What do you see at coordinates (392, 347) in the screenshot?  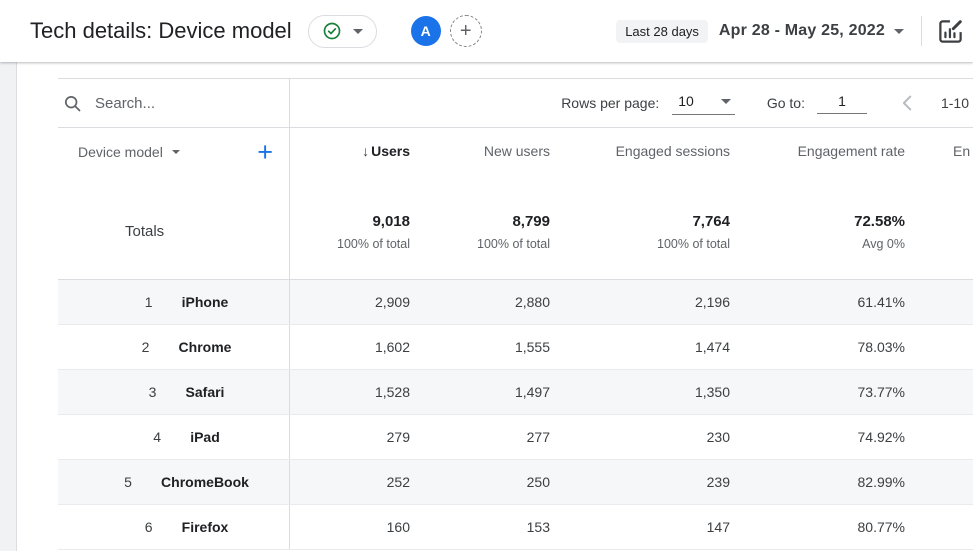 I see `cell-users: 1,602` at bounding box center [392, 347].